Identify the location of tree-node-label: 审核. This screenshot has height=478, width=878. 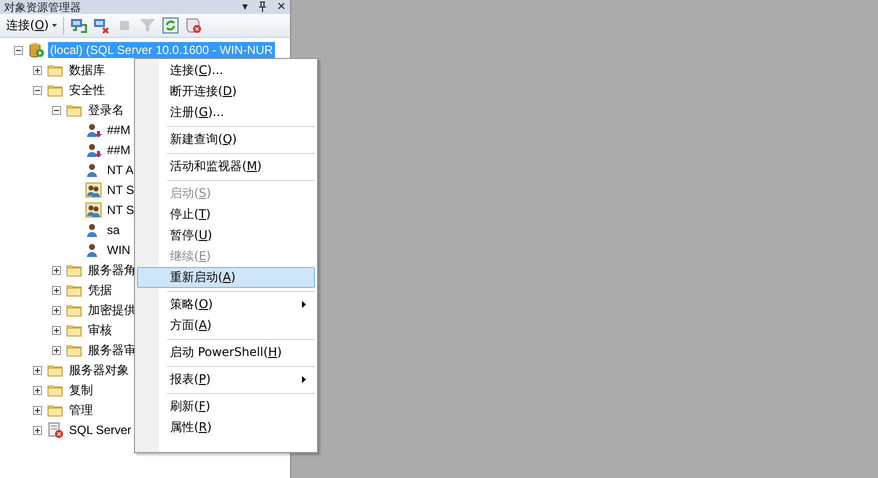
(100, 330).